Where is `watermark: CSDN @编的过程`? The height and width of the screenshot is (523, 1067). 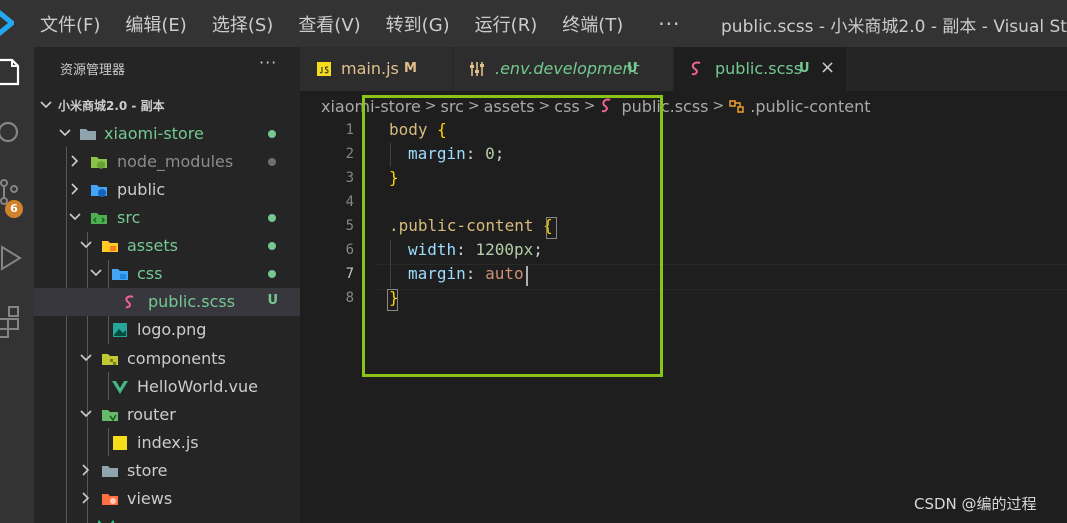
watermark: CSDN @编的过程 is located at coordinates (975, 504).